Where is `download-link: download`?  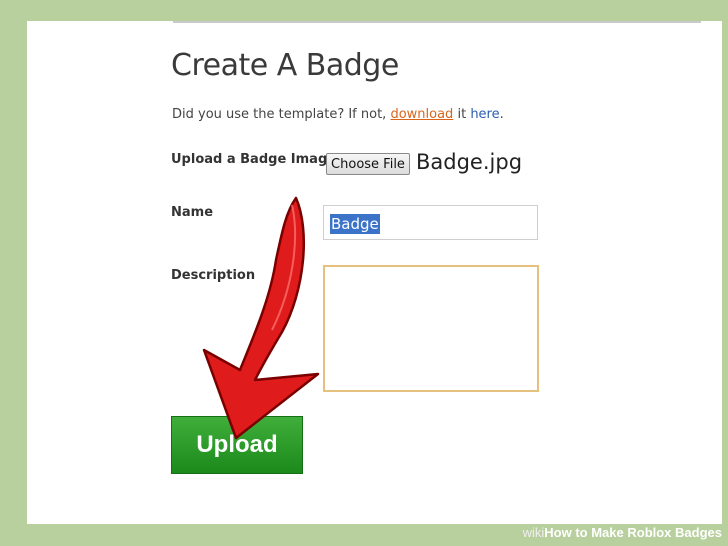
download-link: download is located at coordinates (421, 114).